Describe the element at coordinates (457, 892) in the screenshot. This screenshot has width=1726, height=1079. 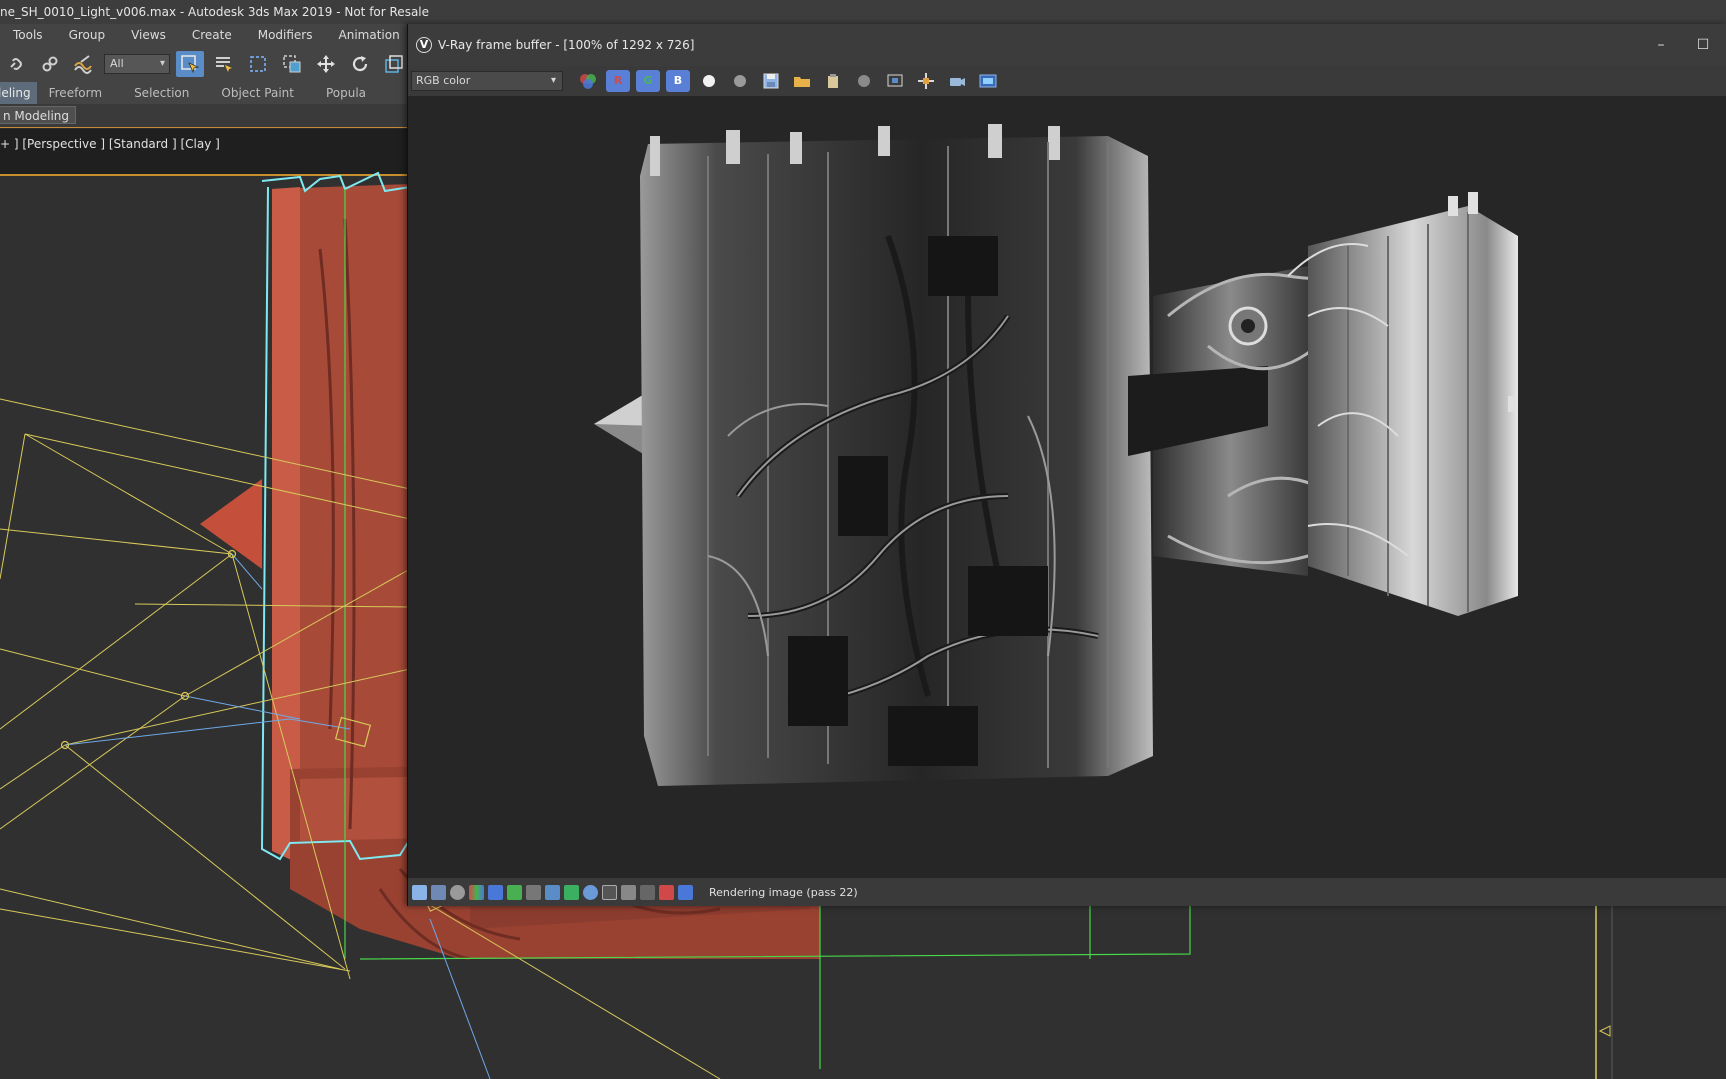
I see `status-info-icon` at that location.